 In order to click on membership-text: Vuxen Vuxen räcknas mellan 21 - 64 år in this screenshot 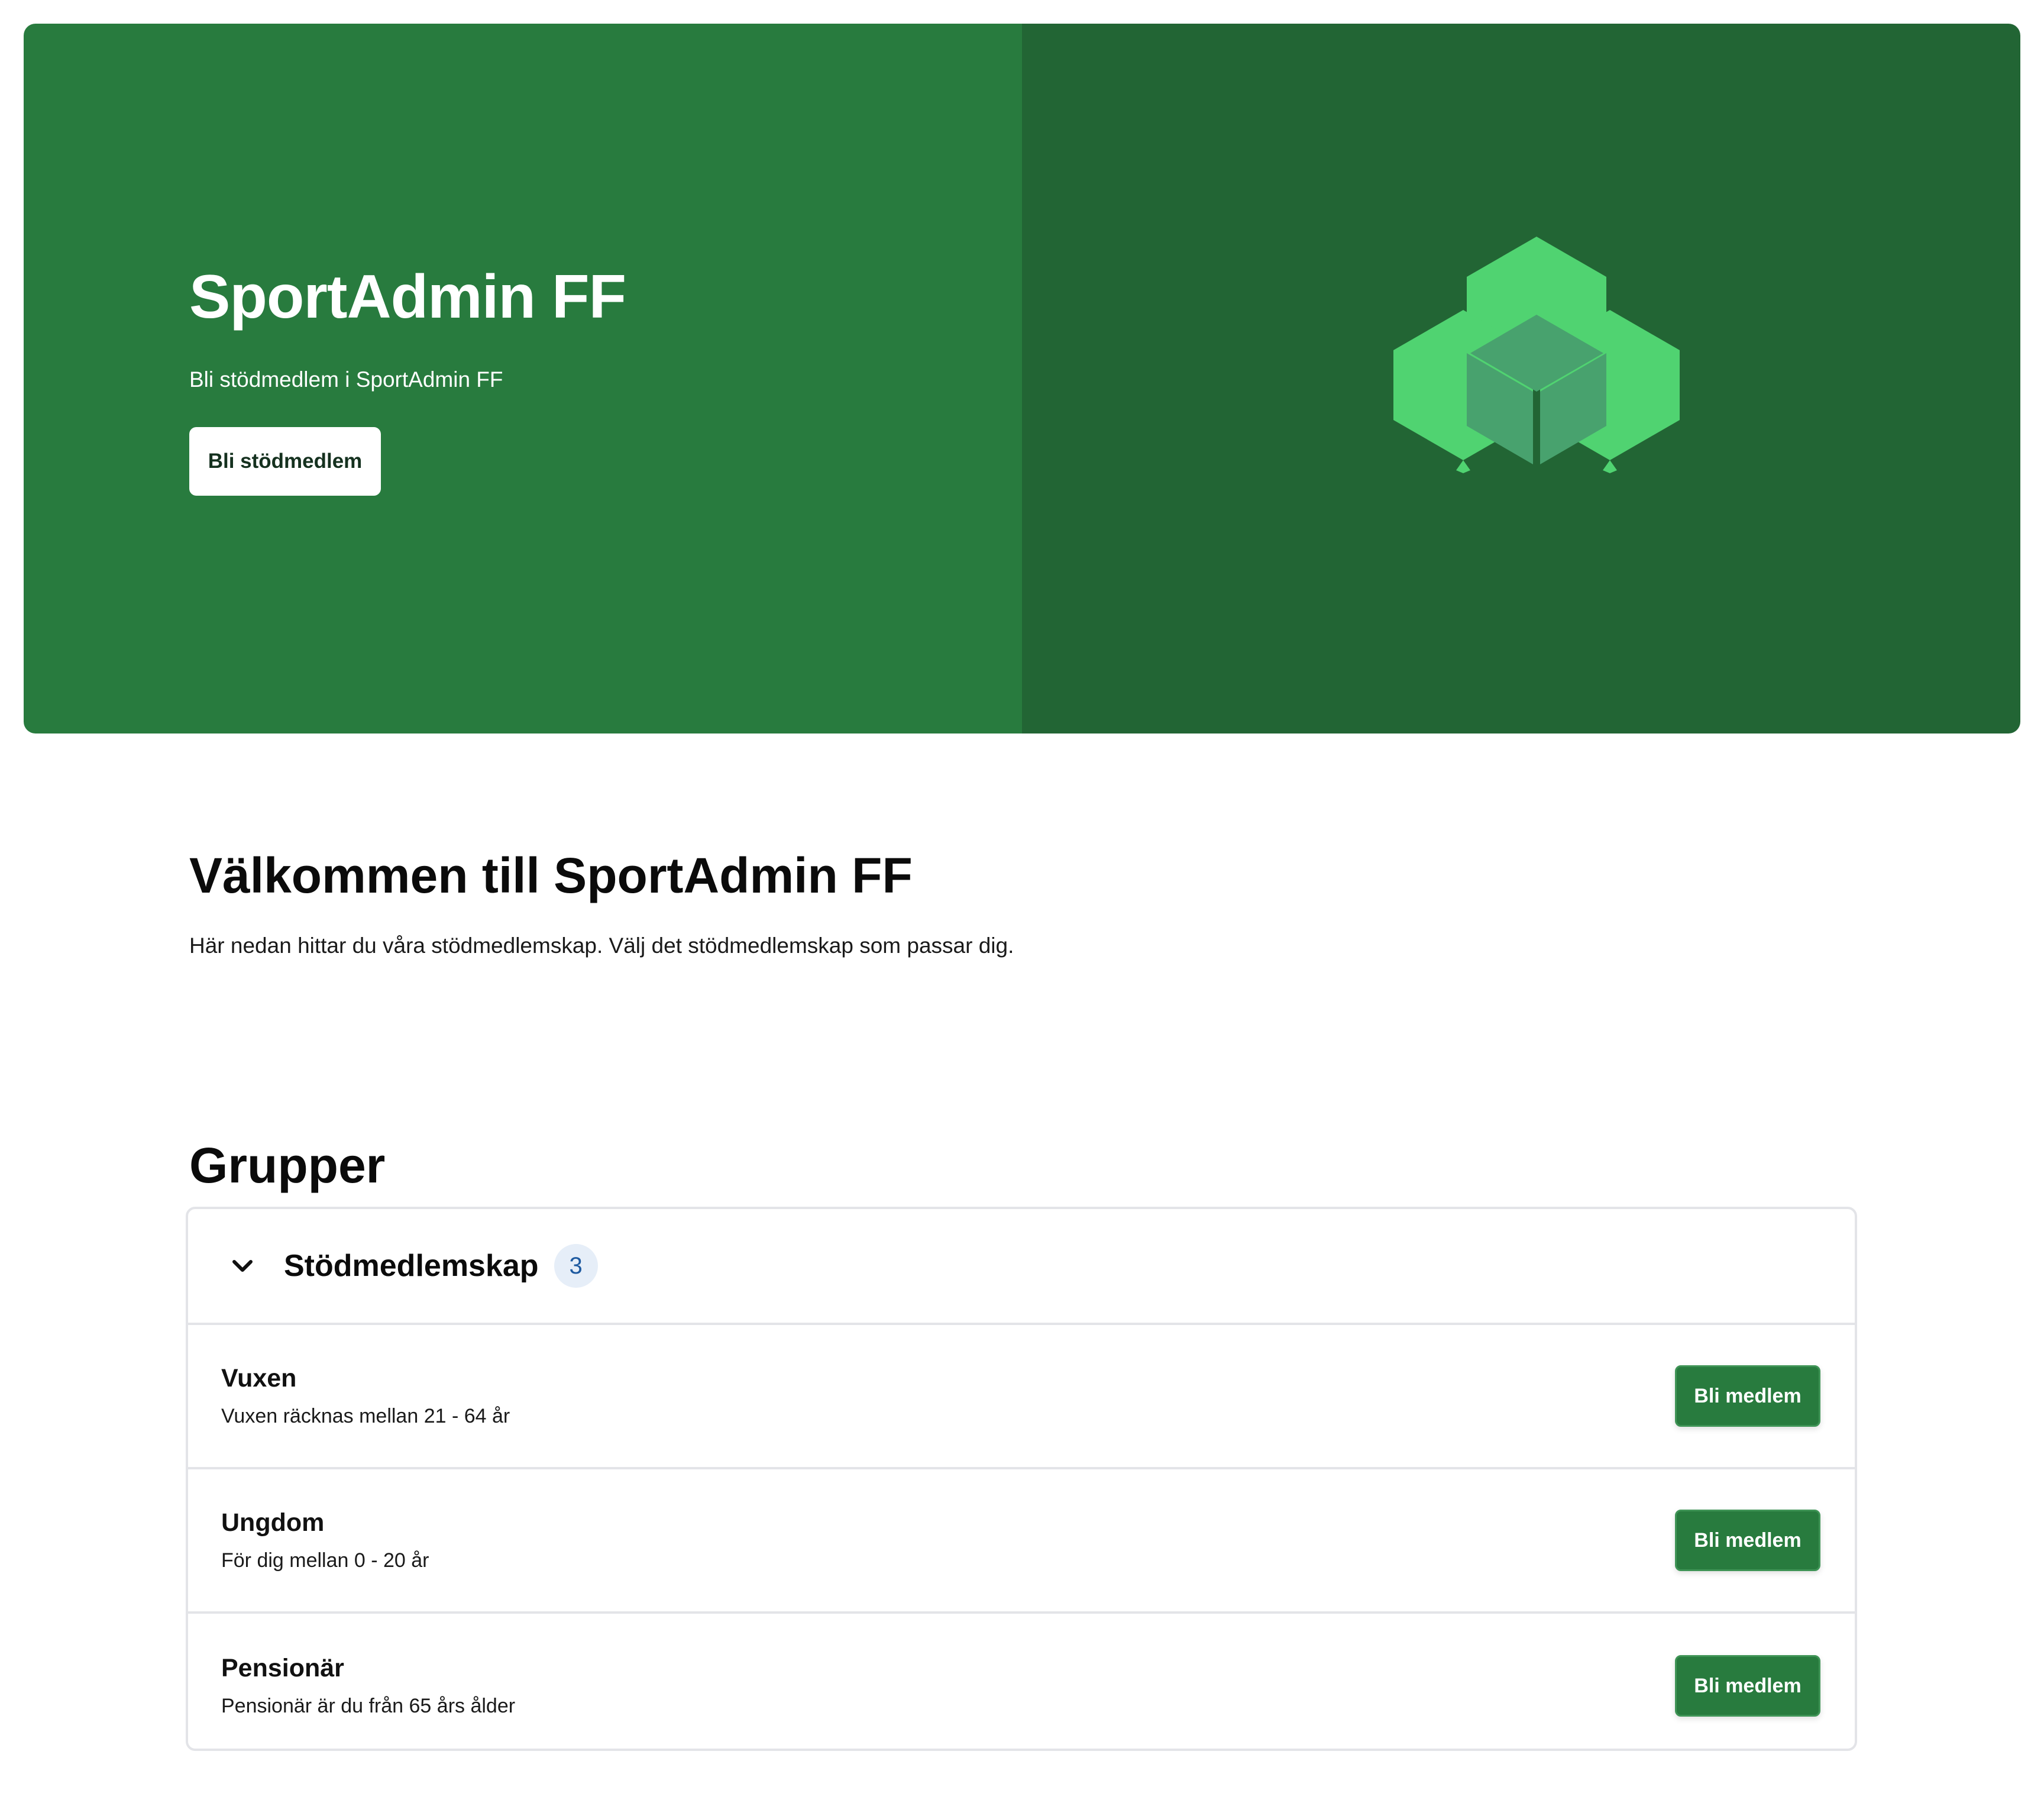, I will do `click(365, 1396)`.